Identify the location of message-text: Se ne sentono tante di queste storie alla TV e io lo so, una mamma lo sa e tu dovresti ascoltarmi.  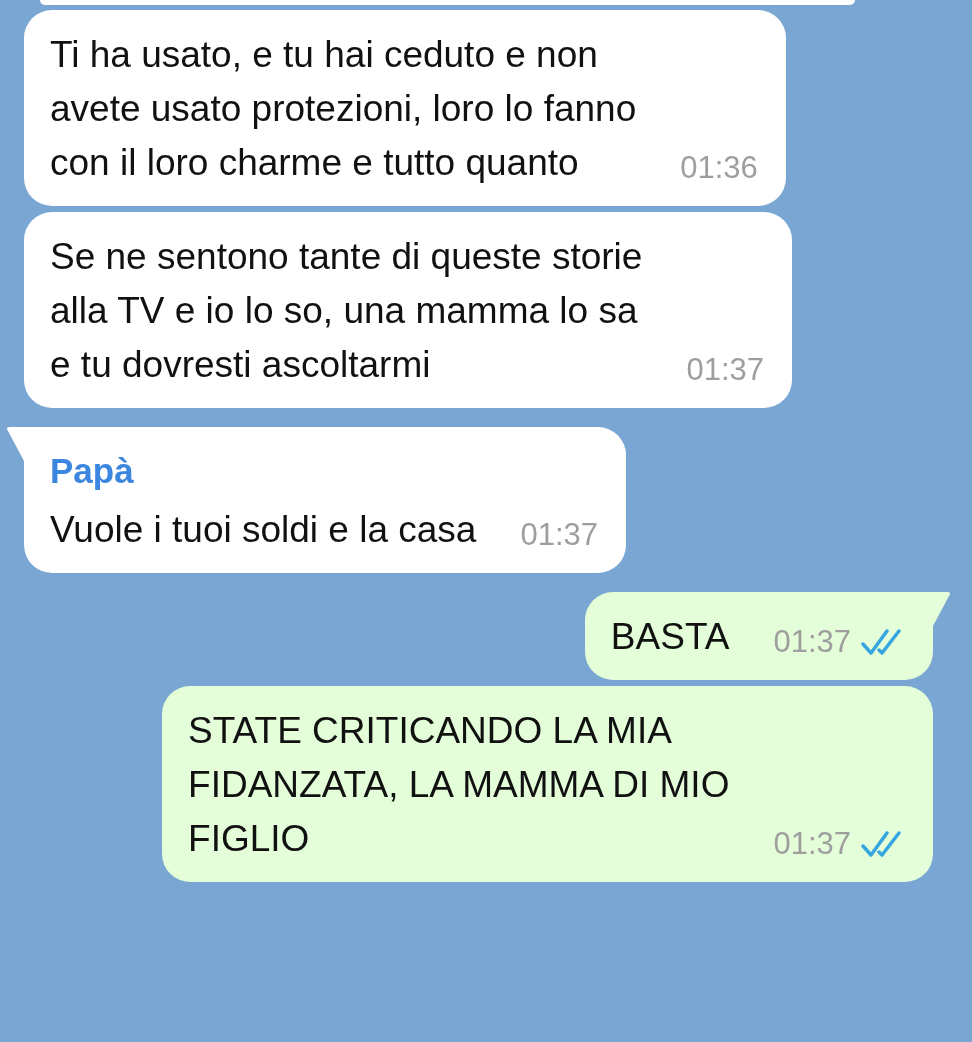
(346, 311).